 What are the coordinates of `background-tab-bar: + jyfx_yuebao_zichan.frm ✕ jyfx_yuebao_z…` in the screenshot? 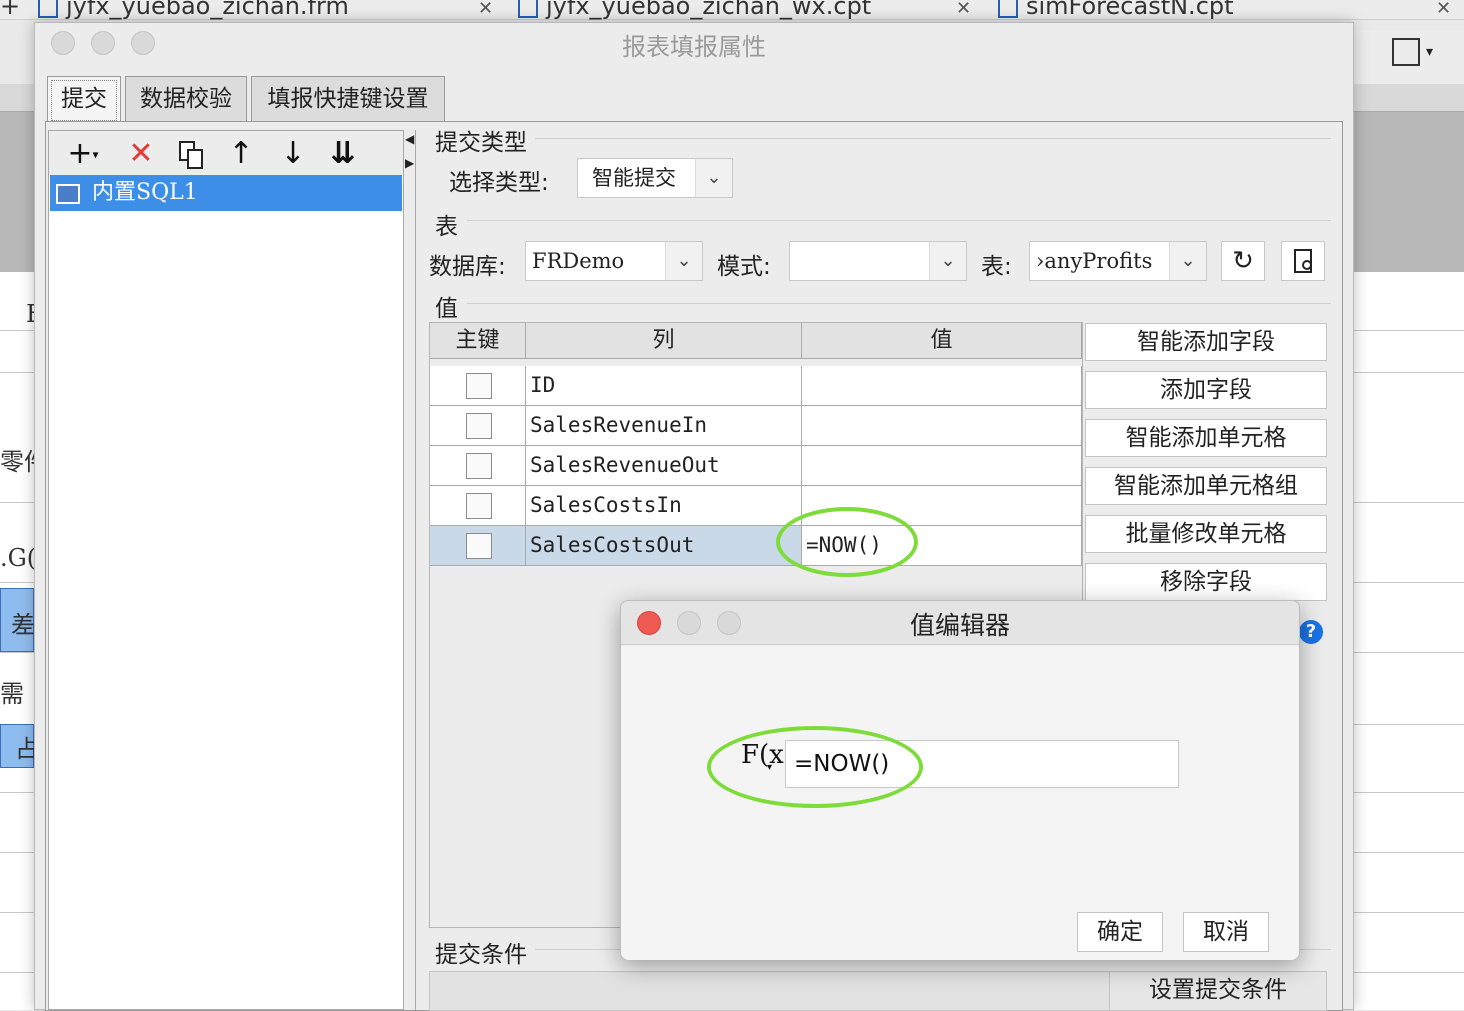 It's located at (732, 10).